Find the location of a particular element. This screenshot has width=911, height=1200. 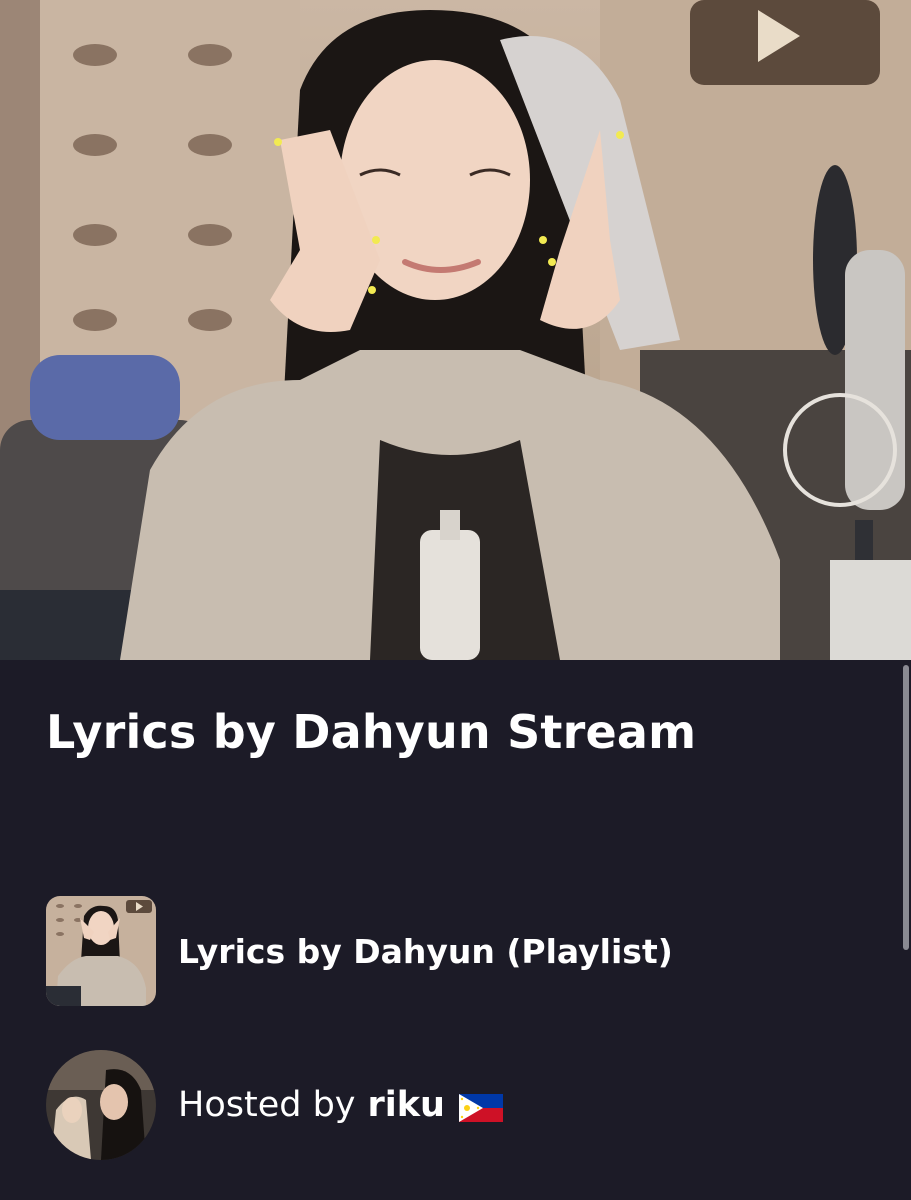

playlist-row: Lyrics by Dahyun (Playlist) is located at coordinates (359, 951).